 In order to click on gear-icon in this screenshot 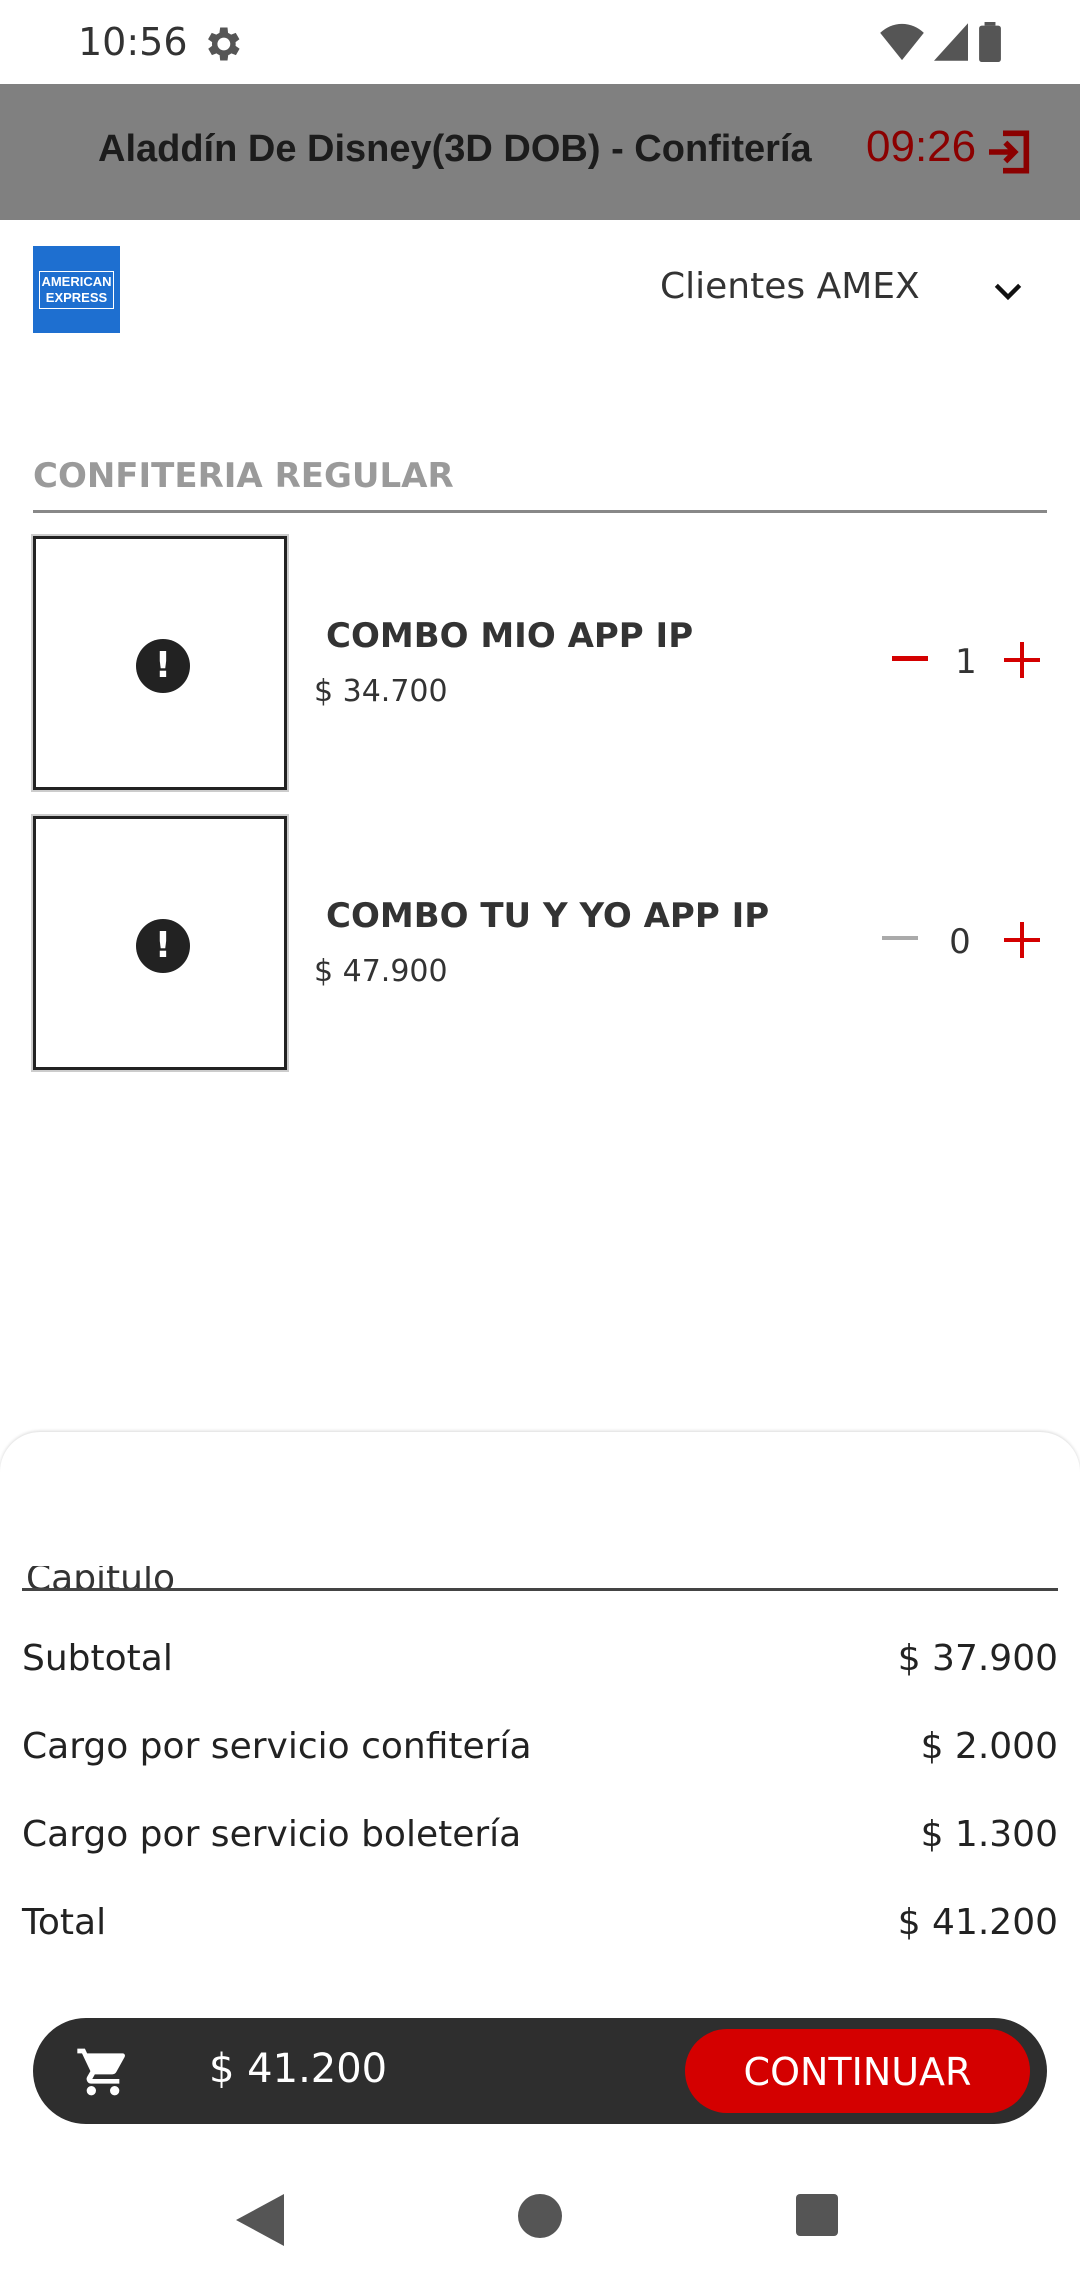, I will do `click(224, 44)`.